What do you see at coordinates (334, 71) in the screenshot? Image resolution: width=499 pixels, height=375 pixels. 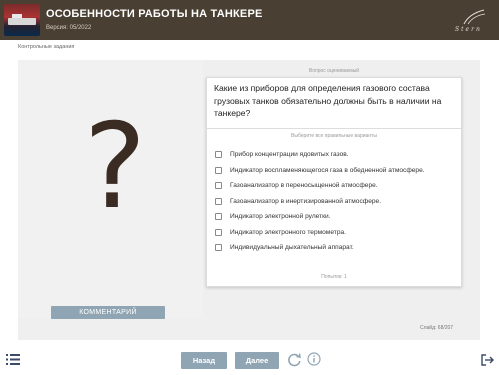 I see `question-status: Вопрос оцениваемый` at bounding box center [334, 71].